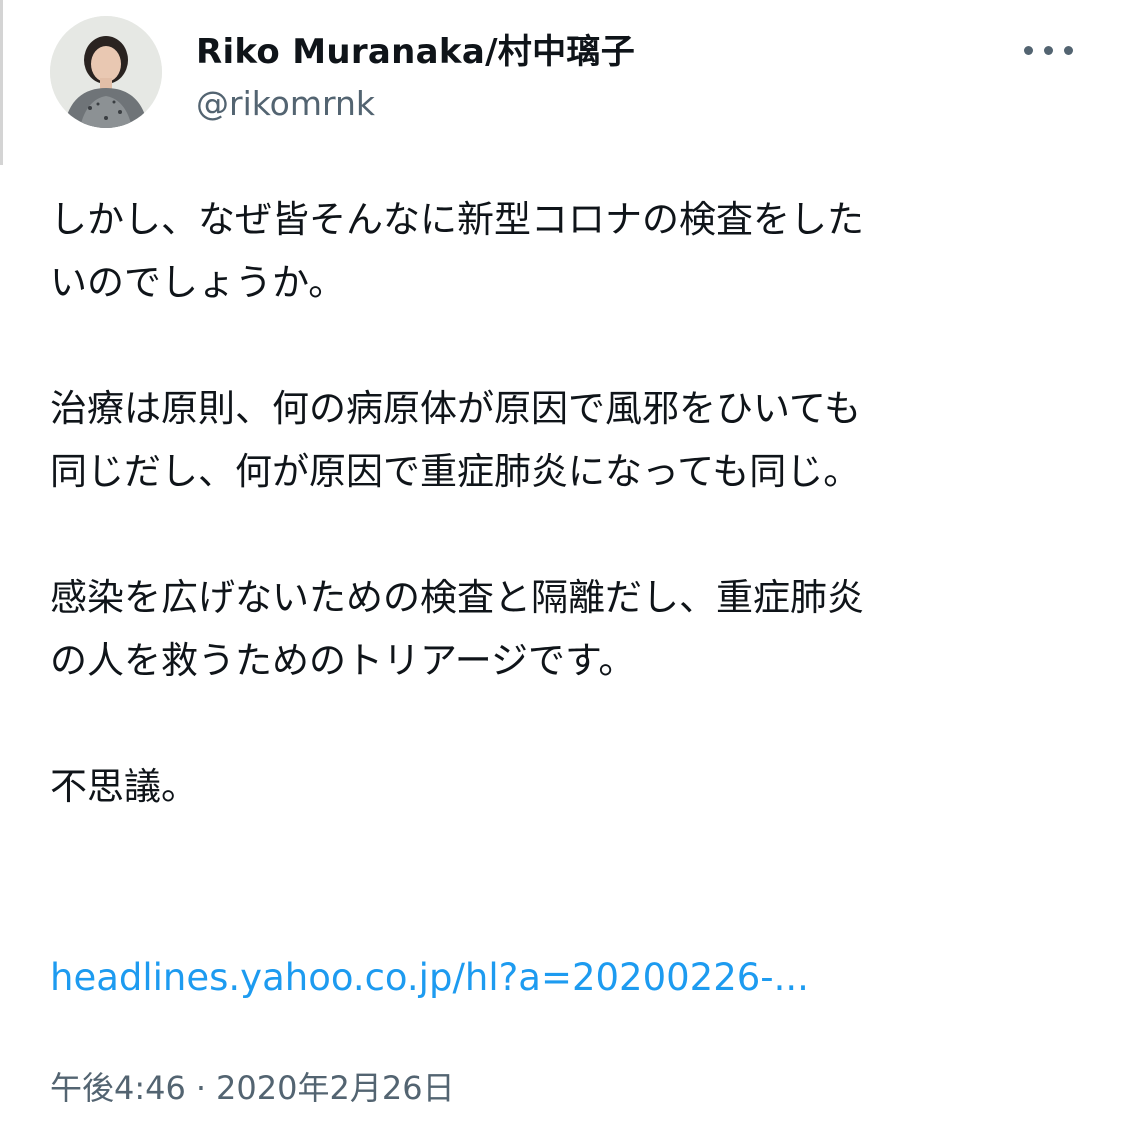 This screenshot has width=1122, height=1122. I want to click on tweet-line: 不思議。, so click(124, 786).